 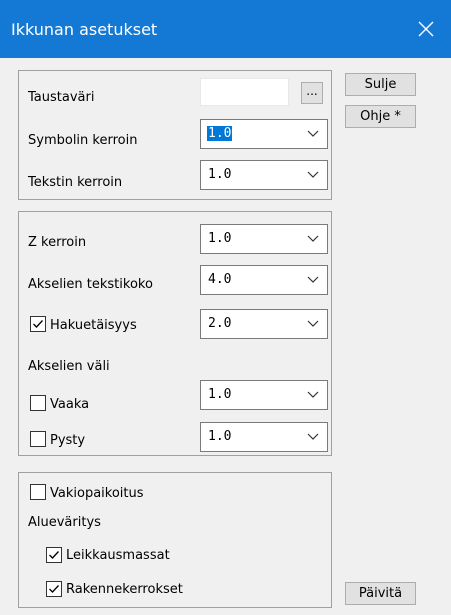 I want to click on horizontal-checkbox, so click(x=38, y=403).